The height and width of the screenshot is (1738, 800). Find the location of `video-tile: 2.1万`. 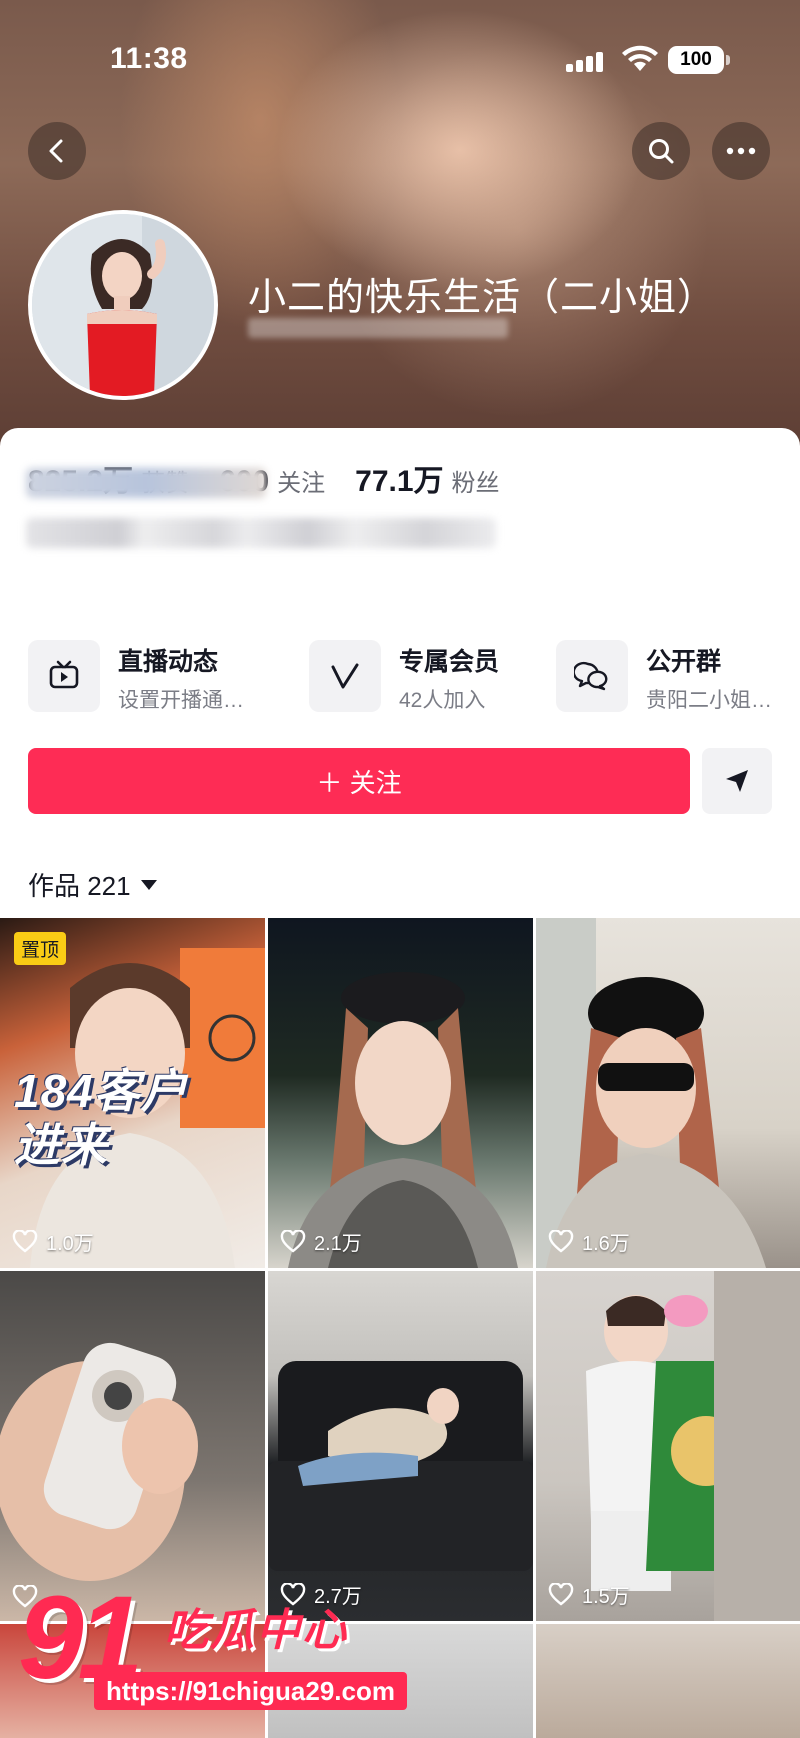

video-tile: 2.1万 is located at coordinates (400, 1093).